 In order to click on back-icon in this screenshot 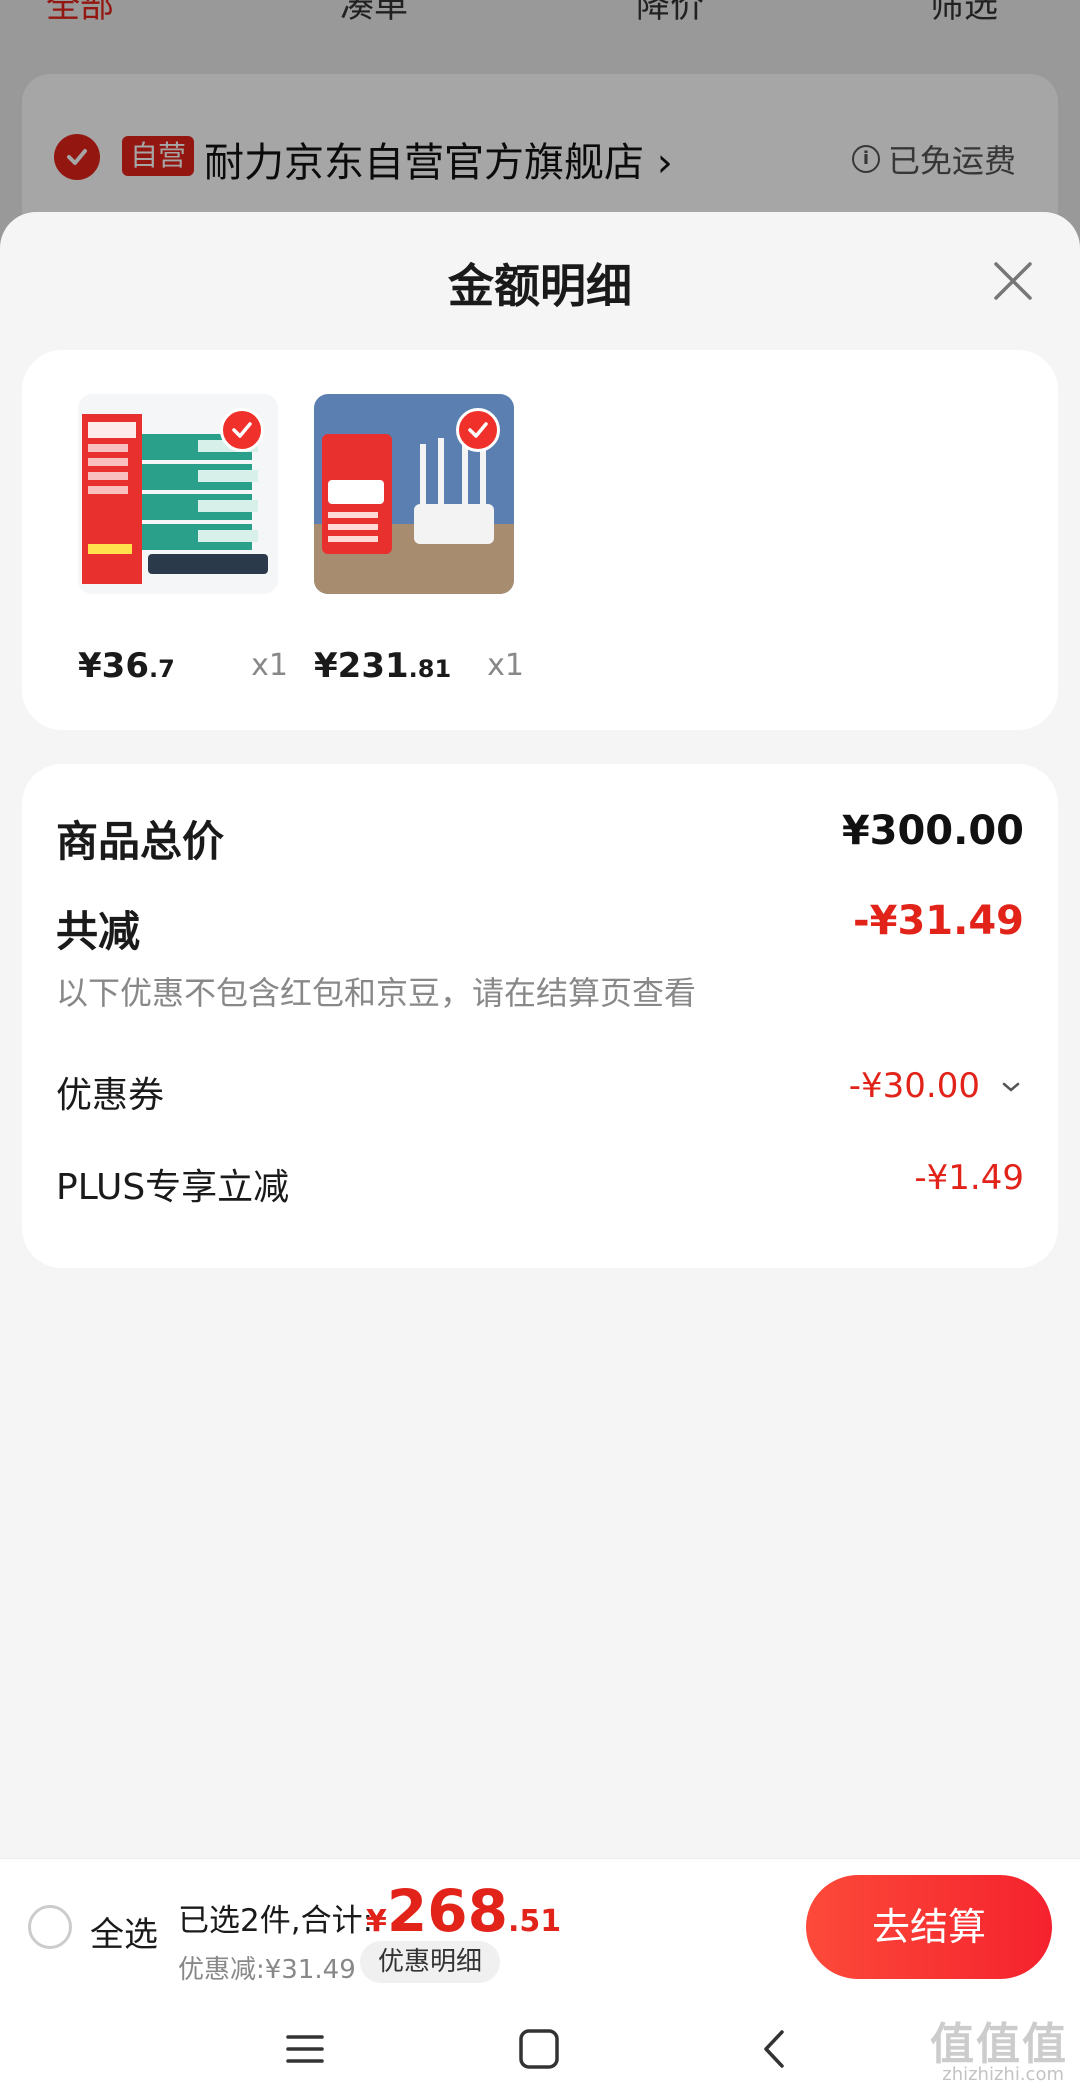, I will do `click(775, 2049)`.